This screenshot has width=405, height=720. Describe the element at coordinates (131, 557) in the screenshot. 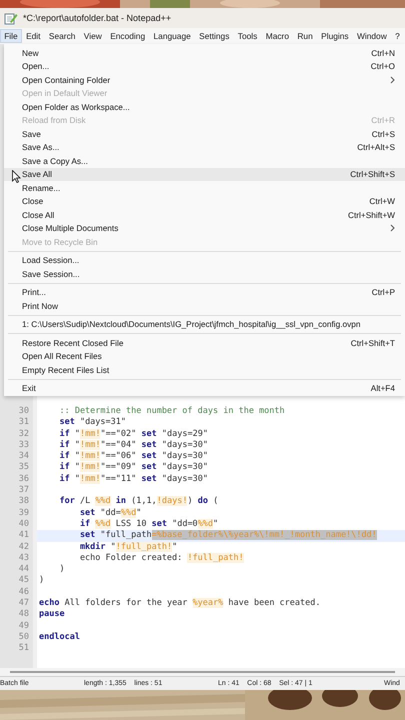

I see `code-text: echo Folder created:` at that location.